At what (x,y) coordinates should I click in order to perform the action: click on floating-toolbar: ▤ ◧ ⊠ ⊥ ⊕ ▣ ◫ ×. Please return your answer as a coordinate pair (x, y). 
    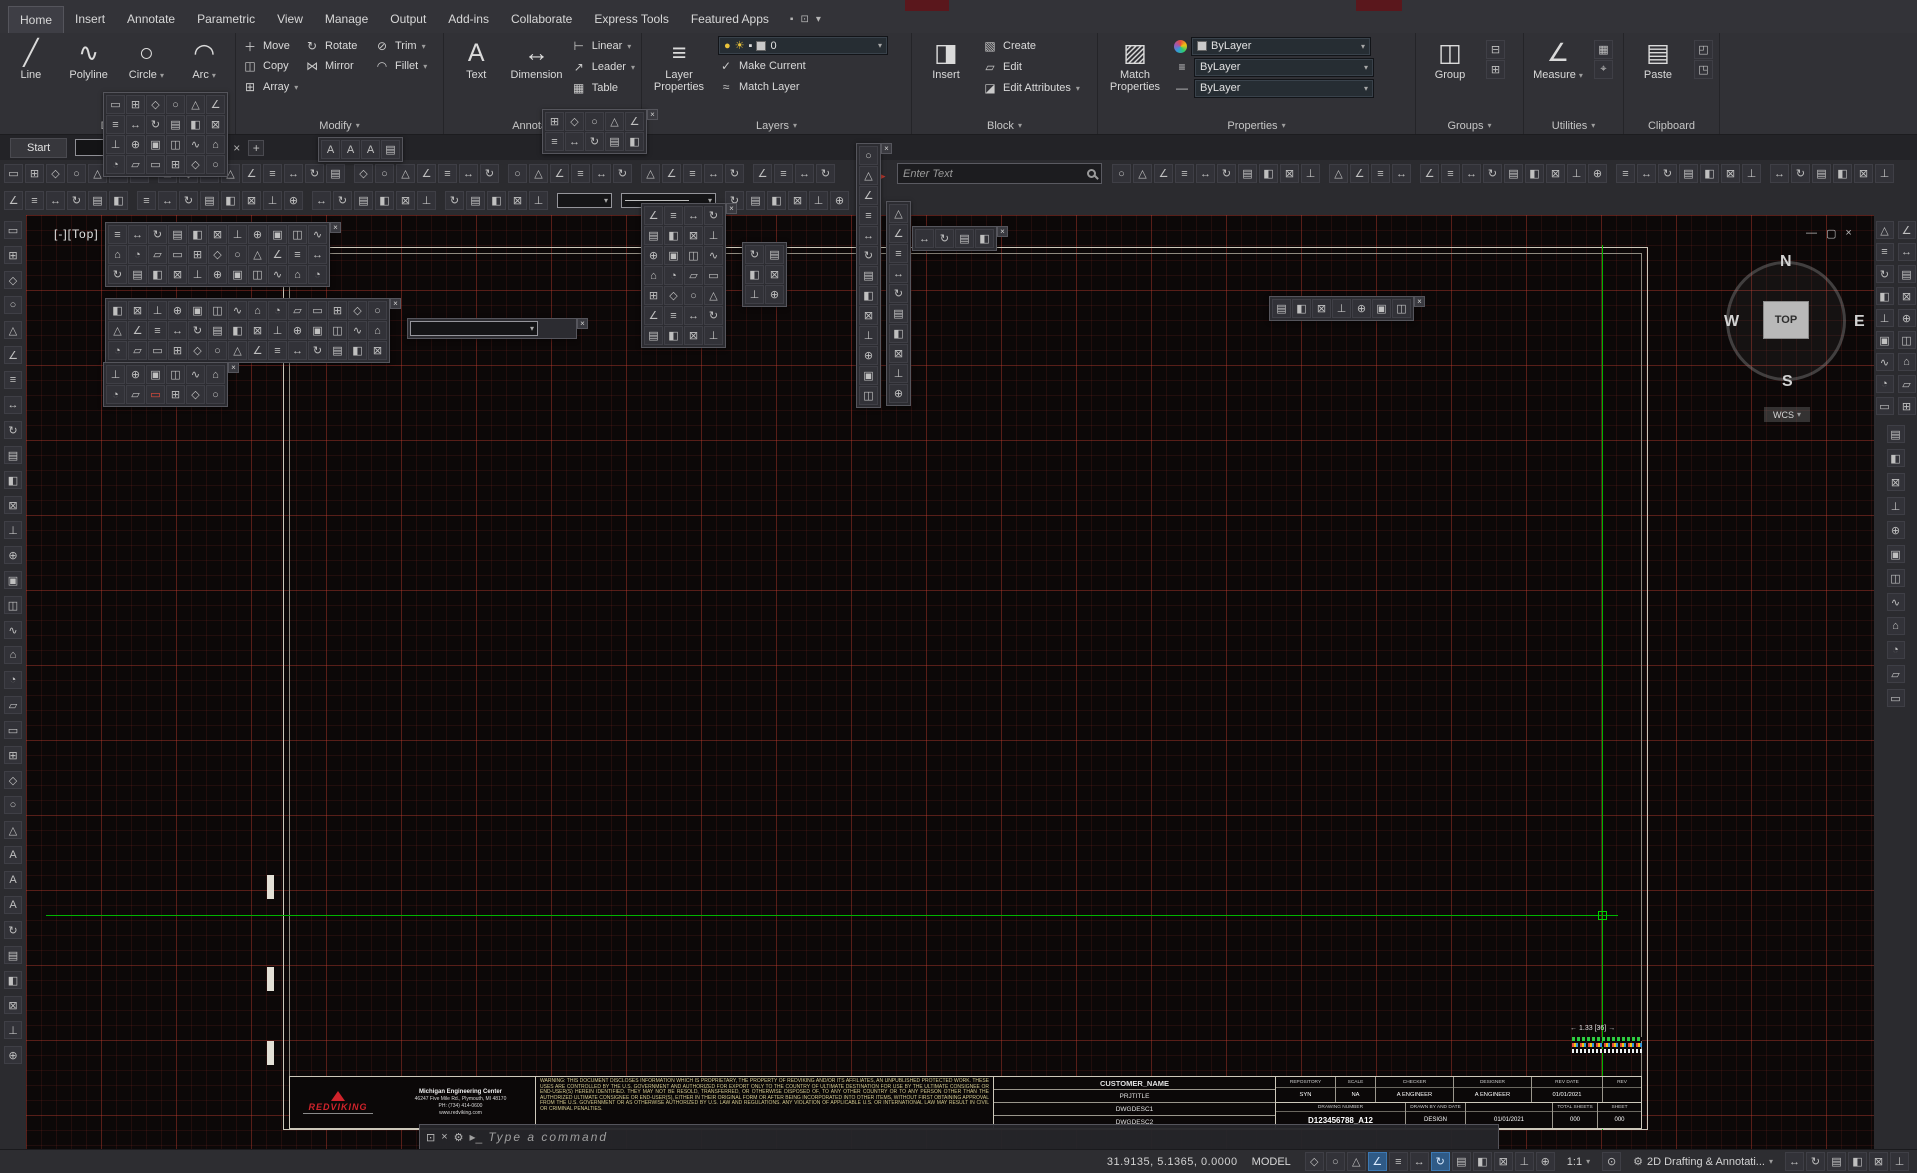
    Looking at the image, I should click on (1347, 308).